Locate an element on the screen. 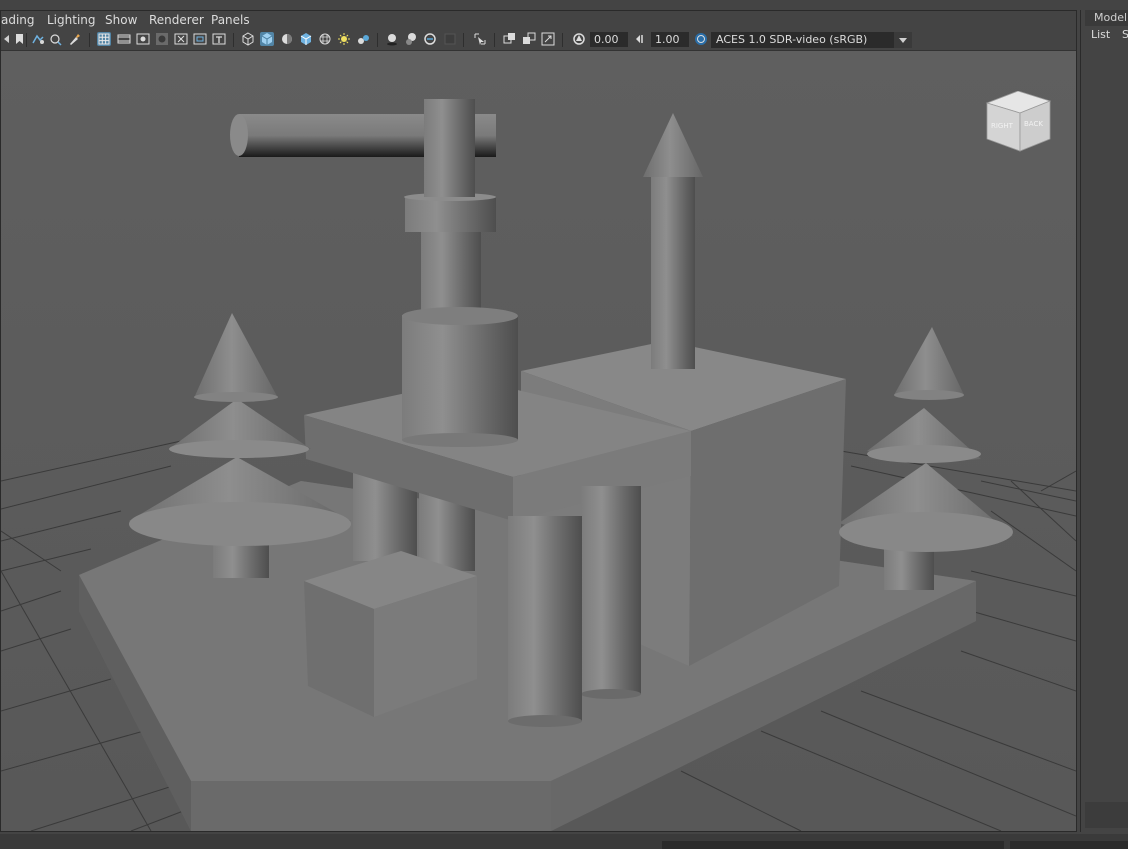 The height and width of the screenshot is (849, 1128). multisample-aa-icon is located at coordinates (450, 39).